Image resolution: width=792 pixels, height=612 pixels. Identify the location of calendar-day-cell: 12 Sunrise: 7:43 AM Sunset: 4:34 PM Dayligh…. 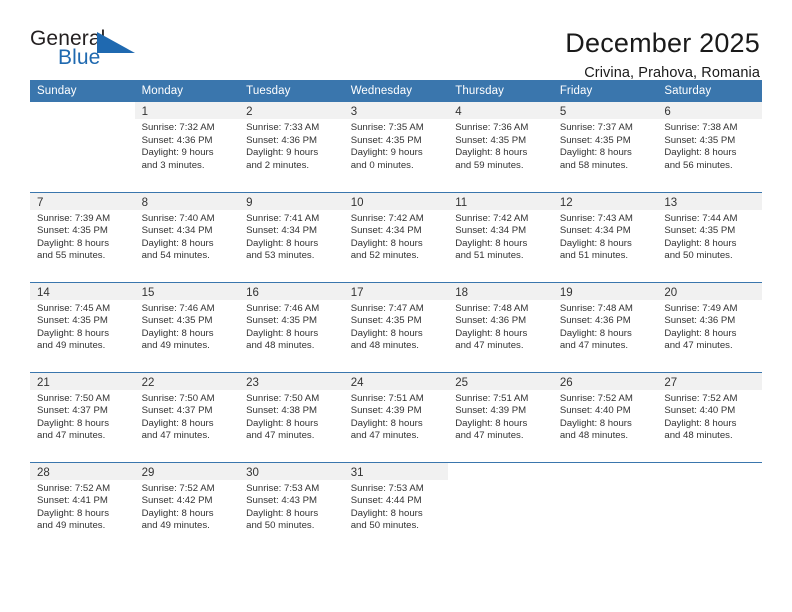
(605, 236).